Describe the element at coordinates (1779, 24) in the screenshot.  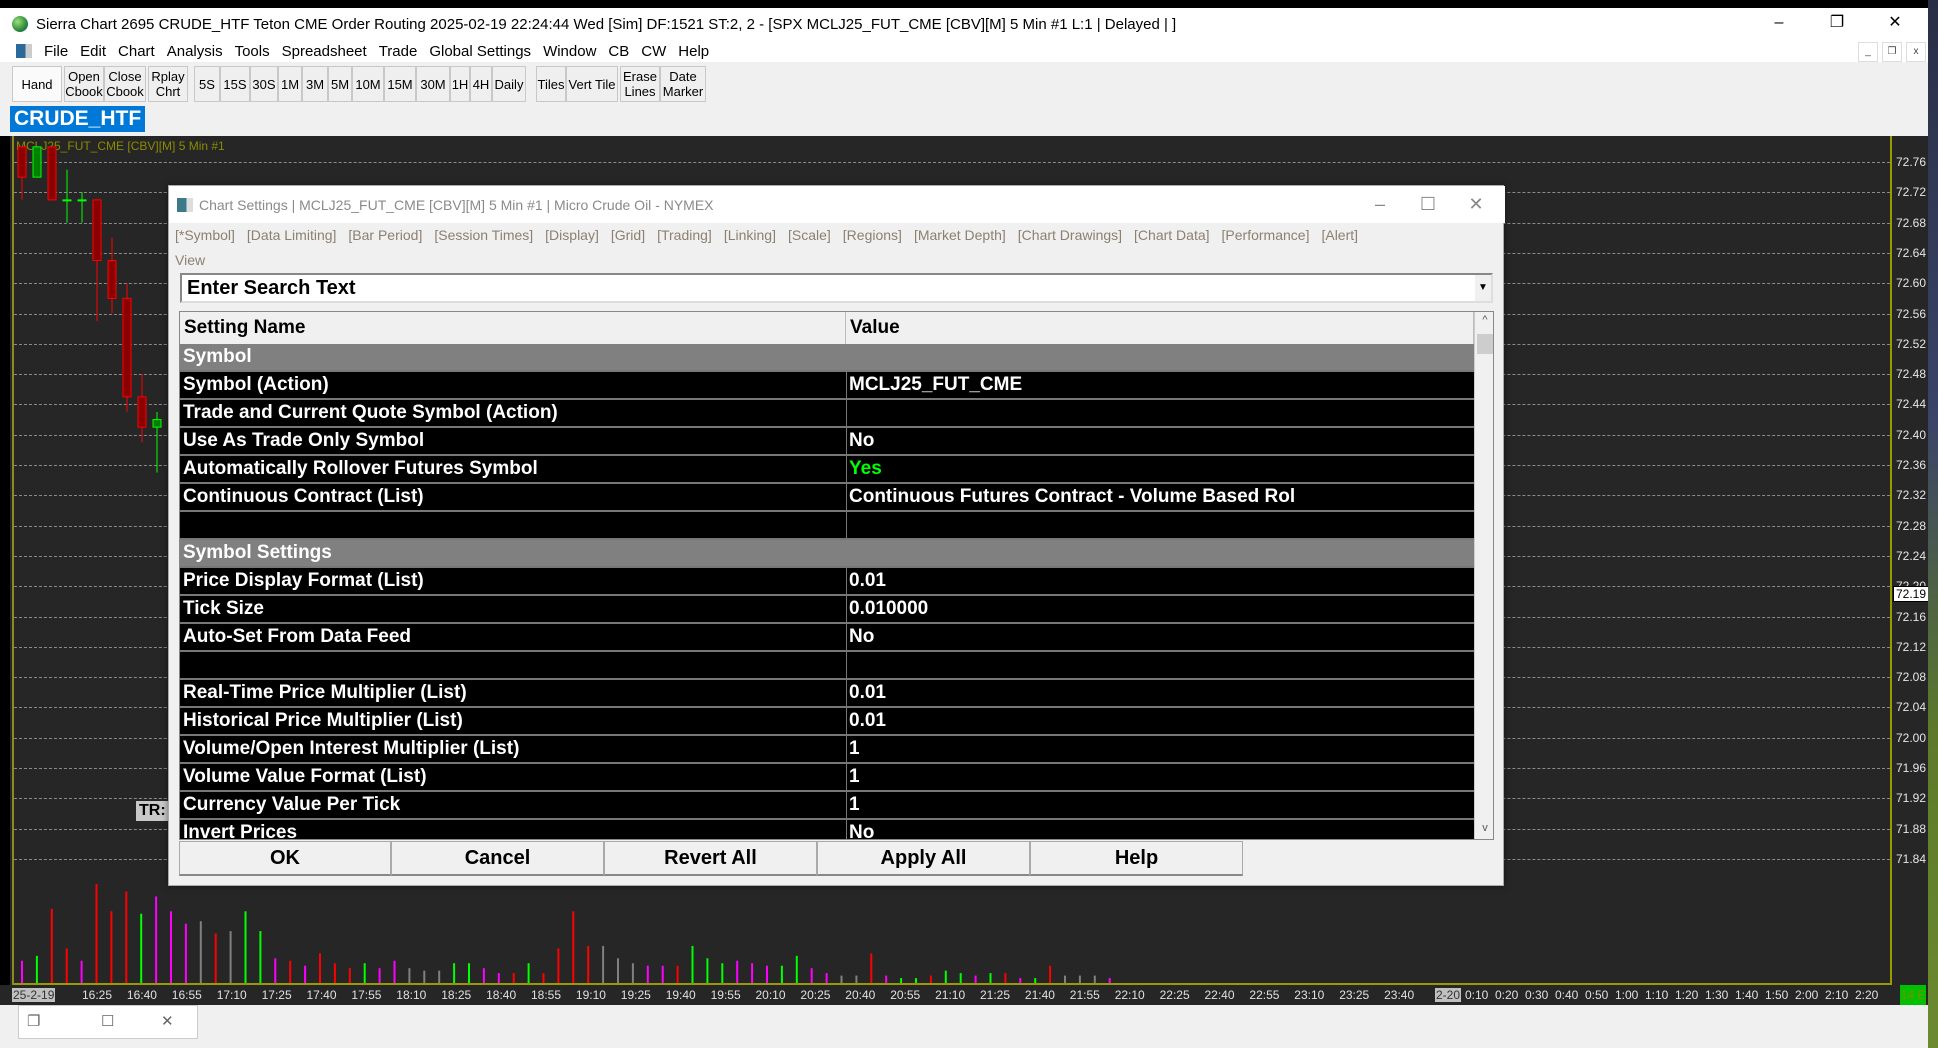
I see `minimize-button: –` at that location.